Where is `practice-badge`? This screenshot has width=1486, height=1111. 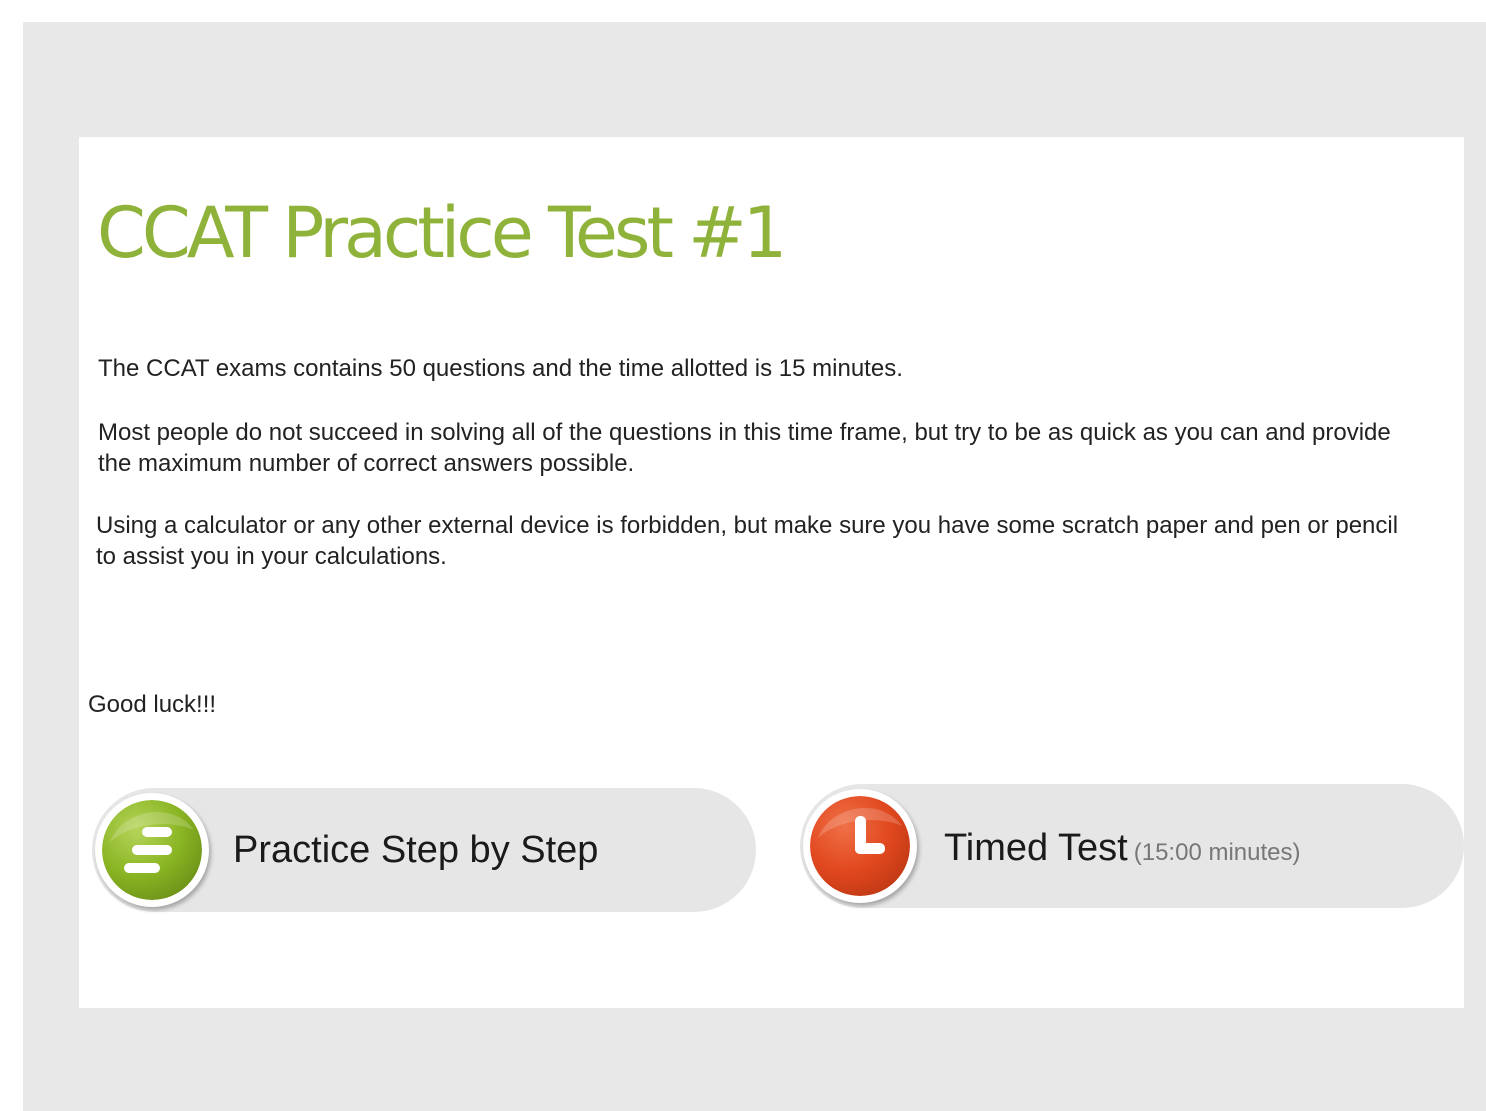 practice-badge is located at coordinates (152, 850).